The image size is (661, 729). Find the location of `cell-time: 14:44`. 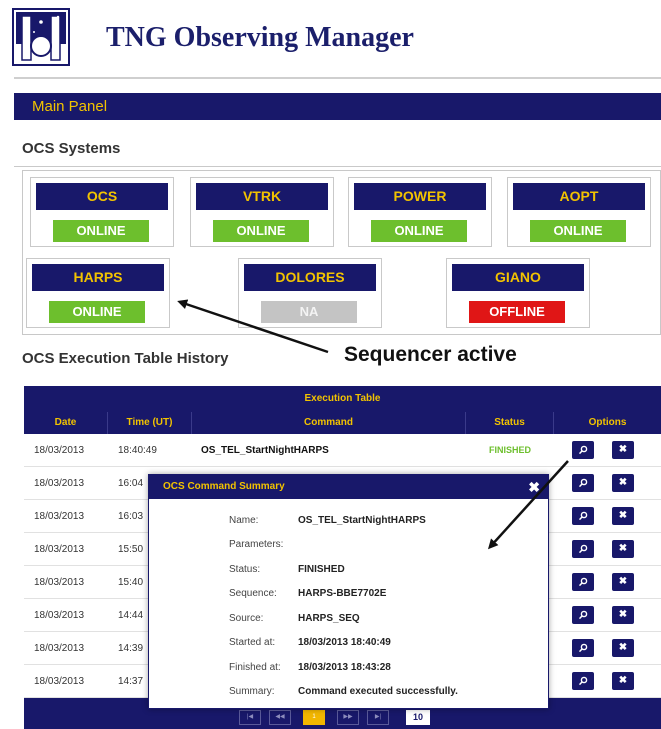

cell-time: 14:44 is located at coordinates (131, 615).